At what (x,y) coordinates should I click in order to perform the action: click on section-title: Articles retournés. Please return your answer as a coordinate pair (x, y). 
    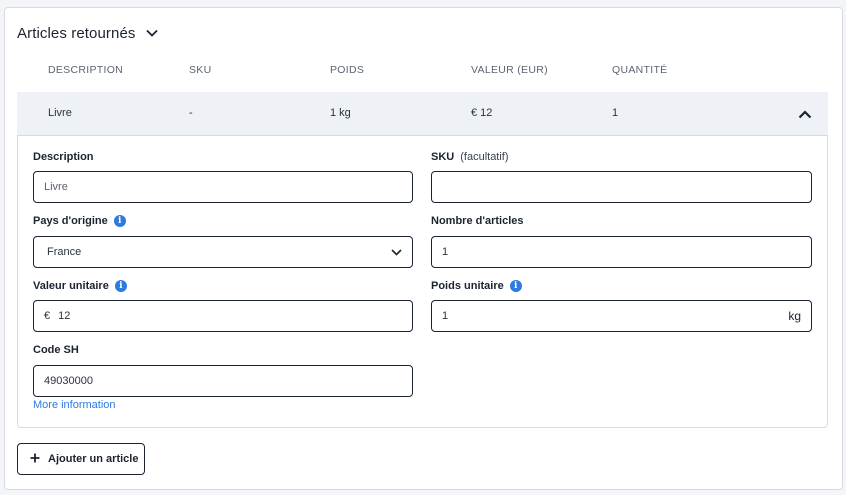
    Looking at the image, I should click on (76, 33).